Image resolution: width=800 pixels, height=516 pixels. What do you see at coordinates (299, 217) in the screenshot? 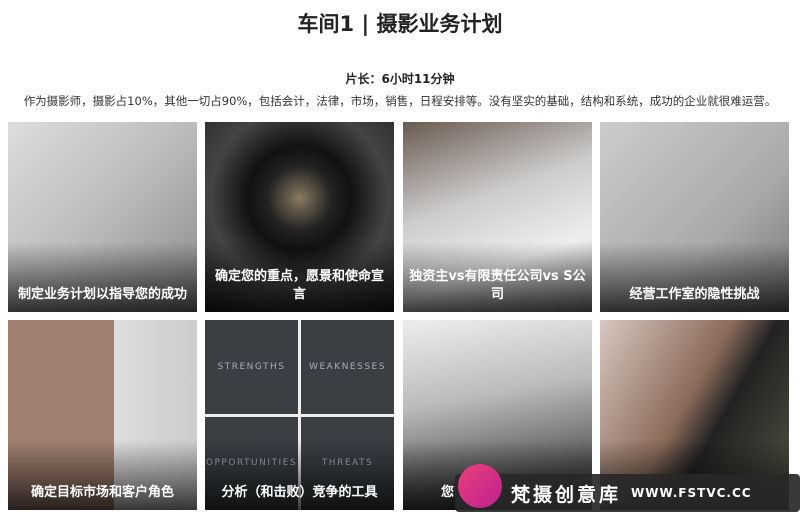
I see `lesson-tile: 确定您的重点，愿景和使命宣言` at bounding box center [299, 217].